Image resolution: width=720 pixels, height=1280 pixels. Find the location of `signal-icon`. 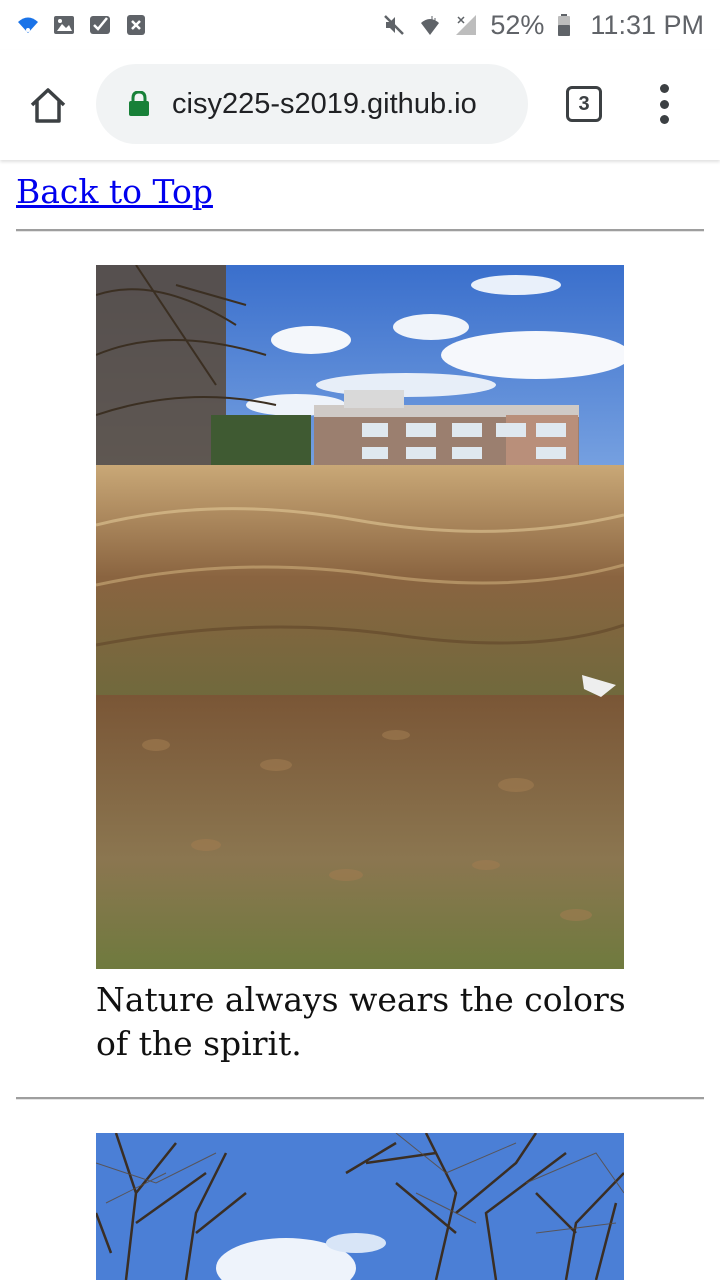

signal-icon is located at coordinates (466, 25).